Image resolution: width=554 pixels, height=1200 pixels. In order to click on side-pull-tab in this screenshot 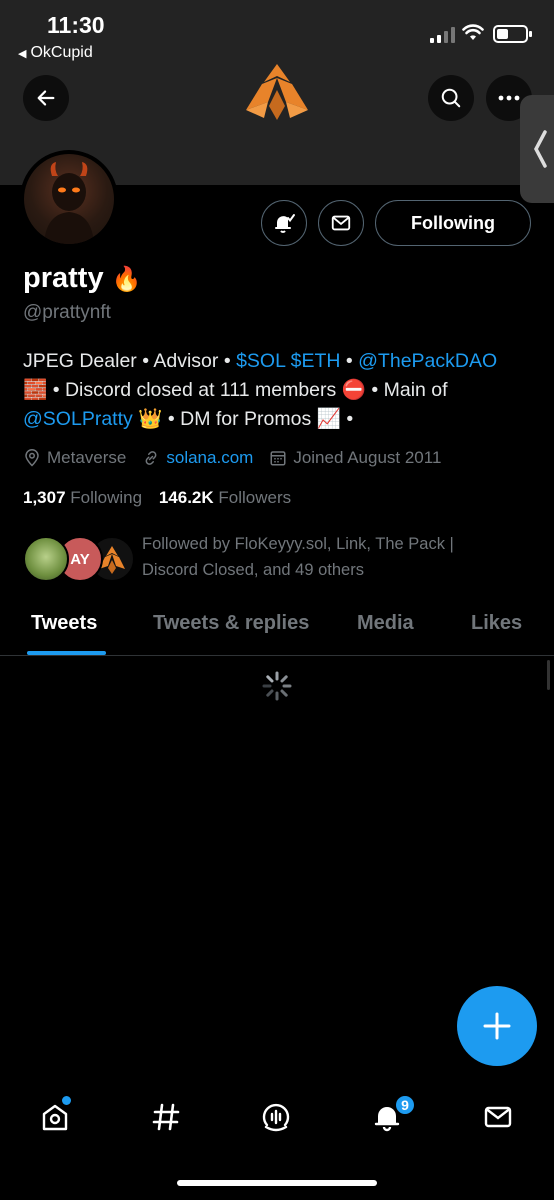, I will do `click(537, 149)`.